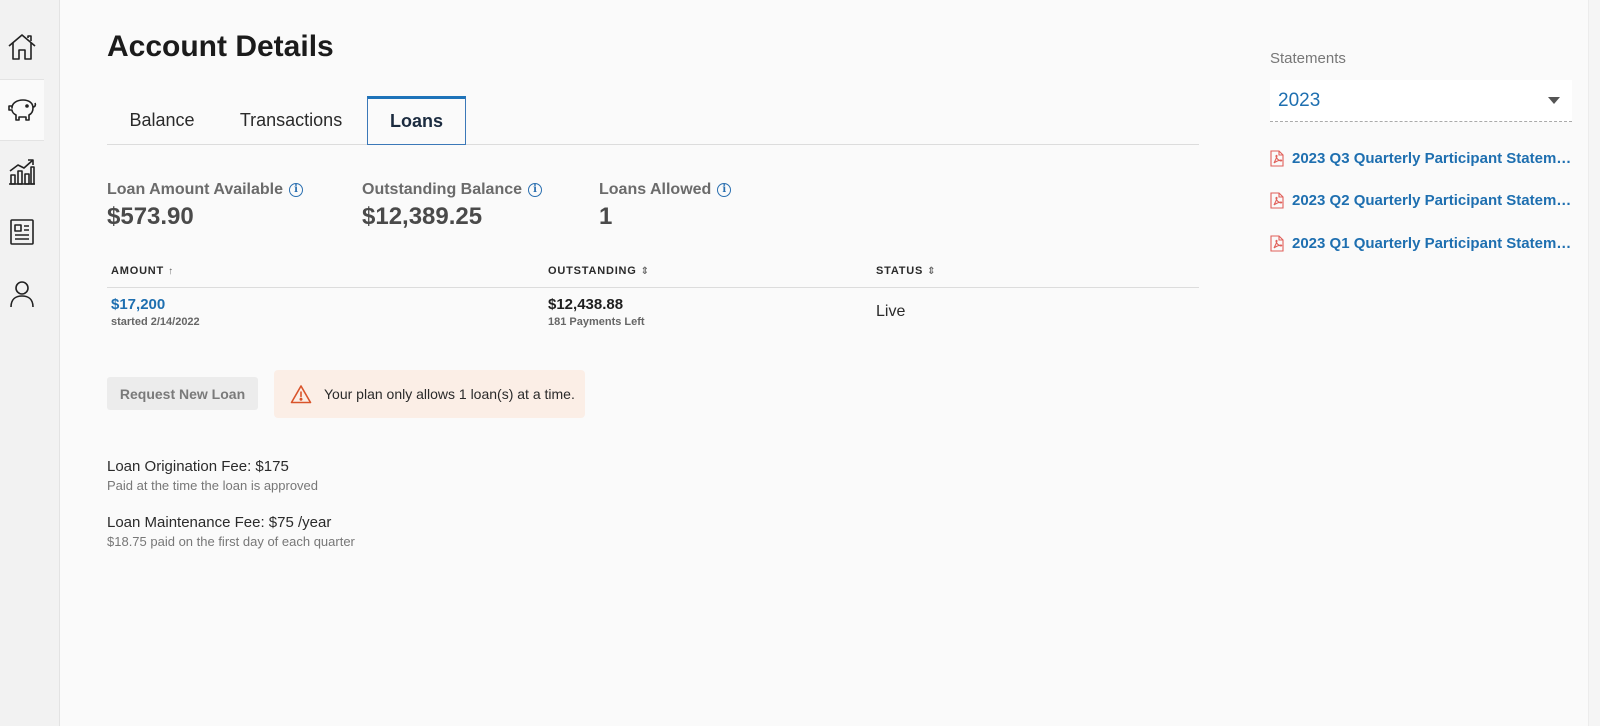  What do you see at coordinates (906, 271) in the screenshot?
I see `column-header-status: STATUS ⇕` at bounding box center [906, 271].